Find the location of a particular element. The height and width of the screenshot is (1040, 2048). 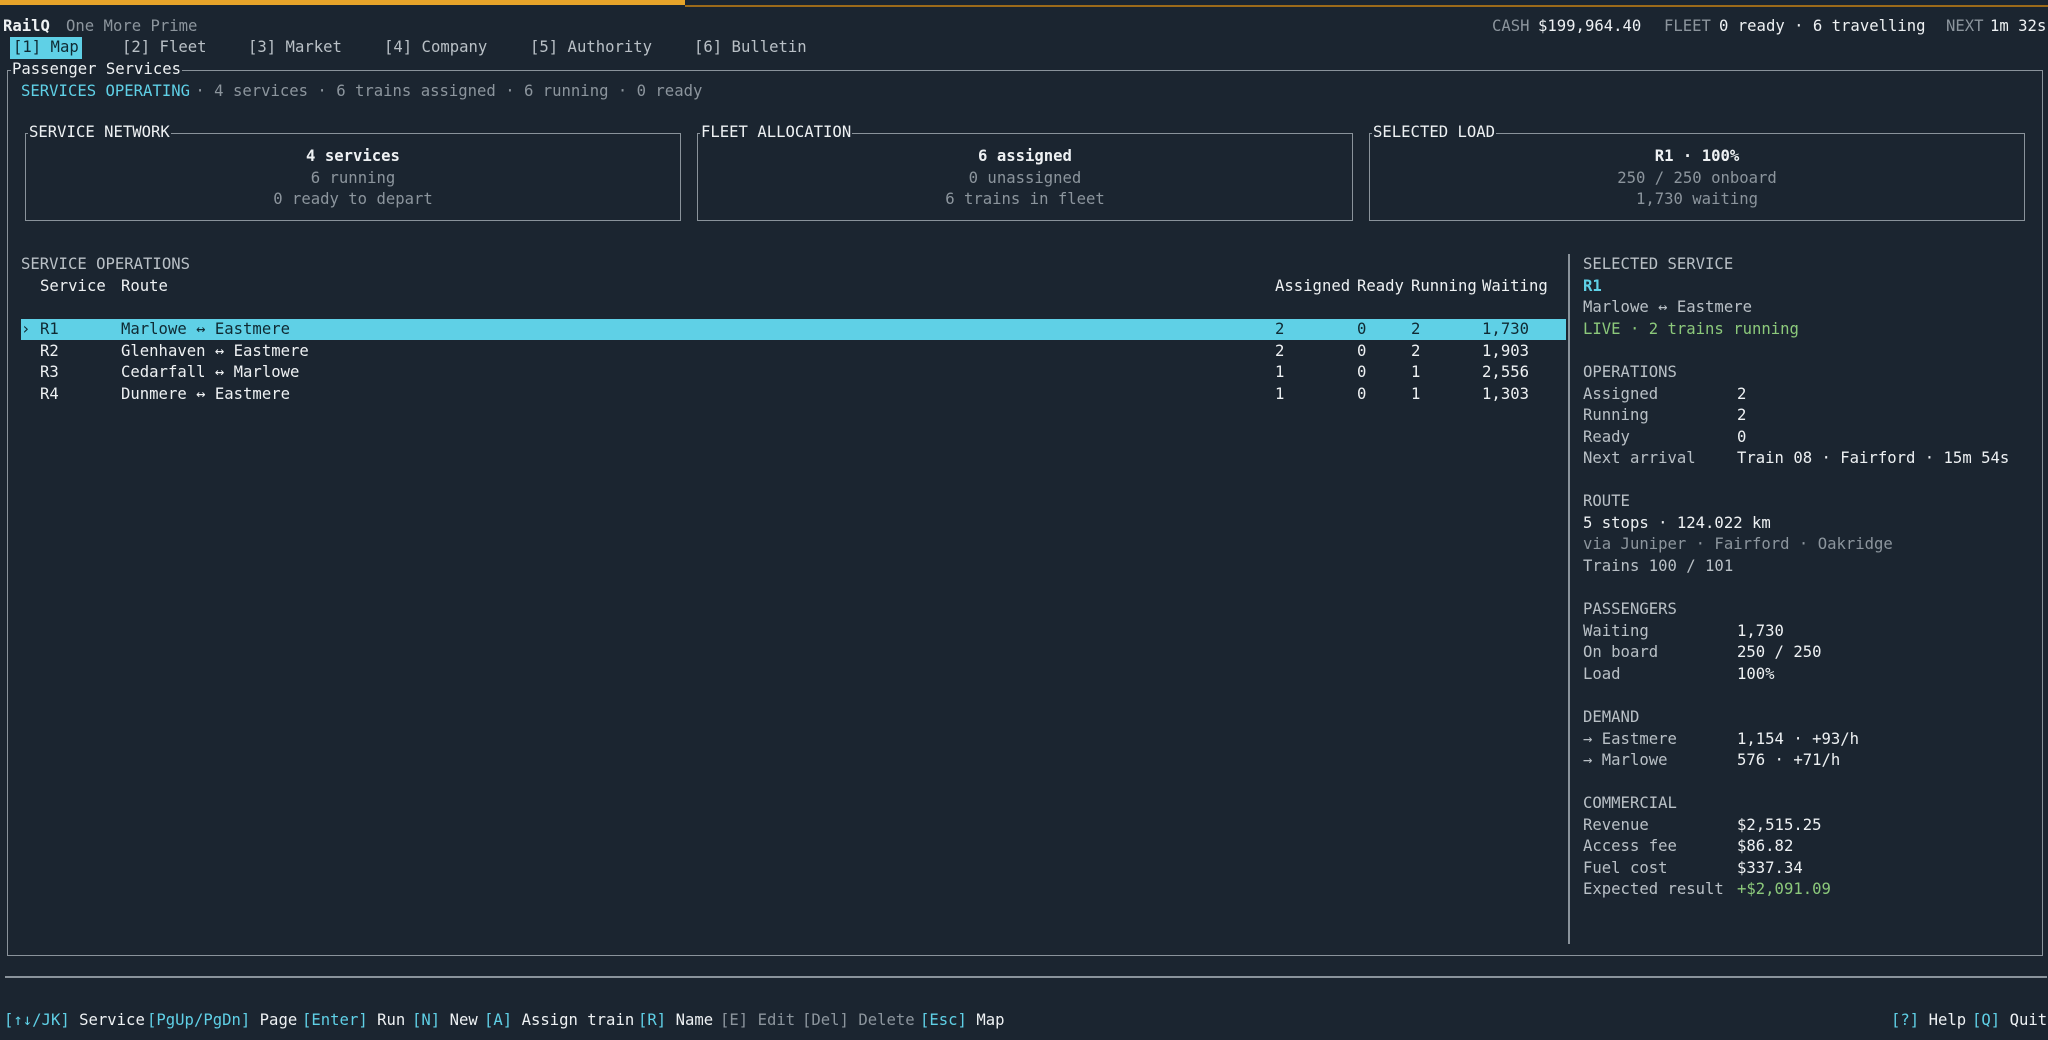

table-row: R4 Dunmere ↔ Eastmere 1 0 1 1,303 is located at coordinates (793, 394).